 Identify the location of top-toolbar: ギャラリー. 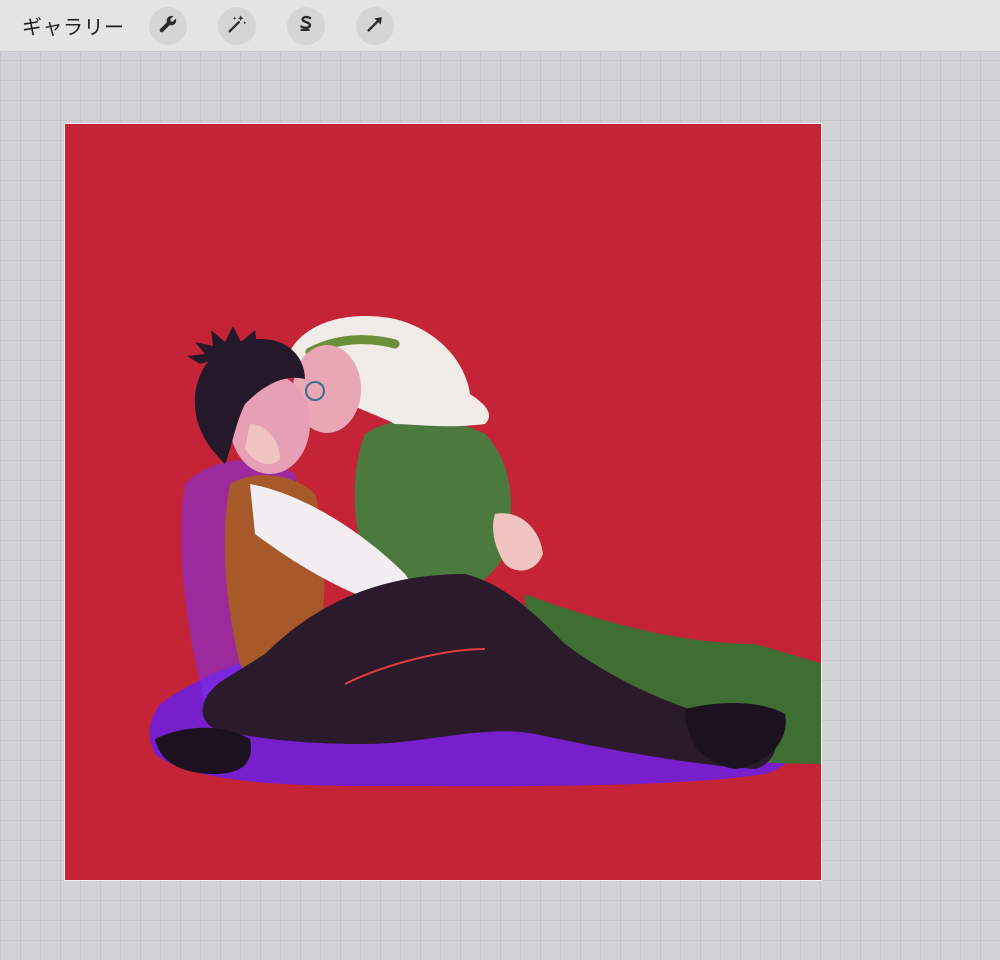
(500, 26).